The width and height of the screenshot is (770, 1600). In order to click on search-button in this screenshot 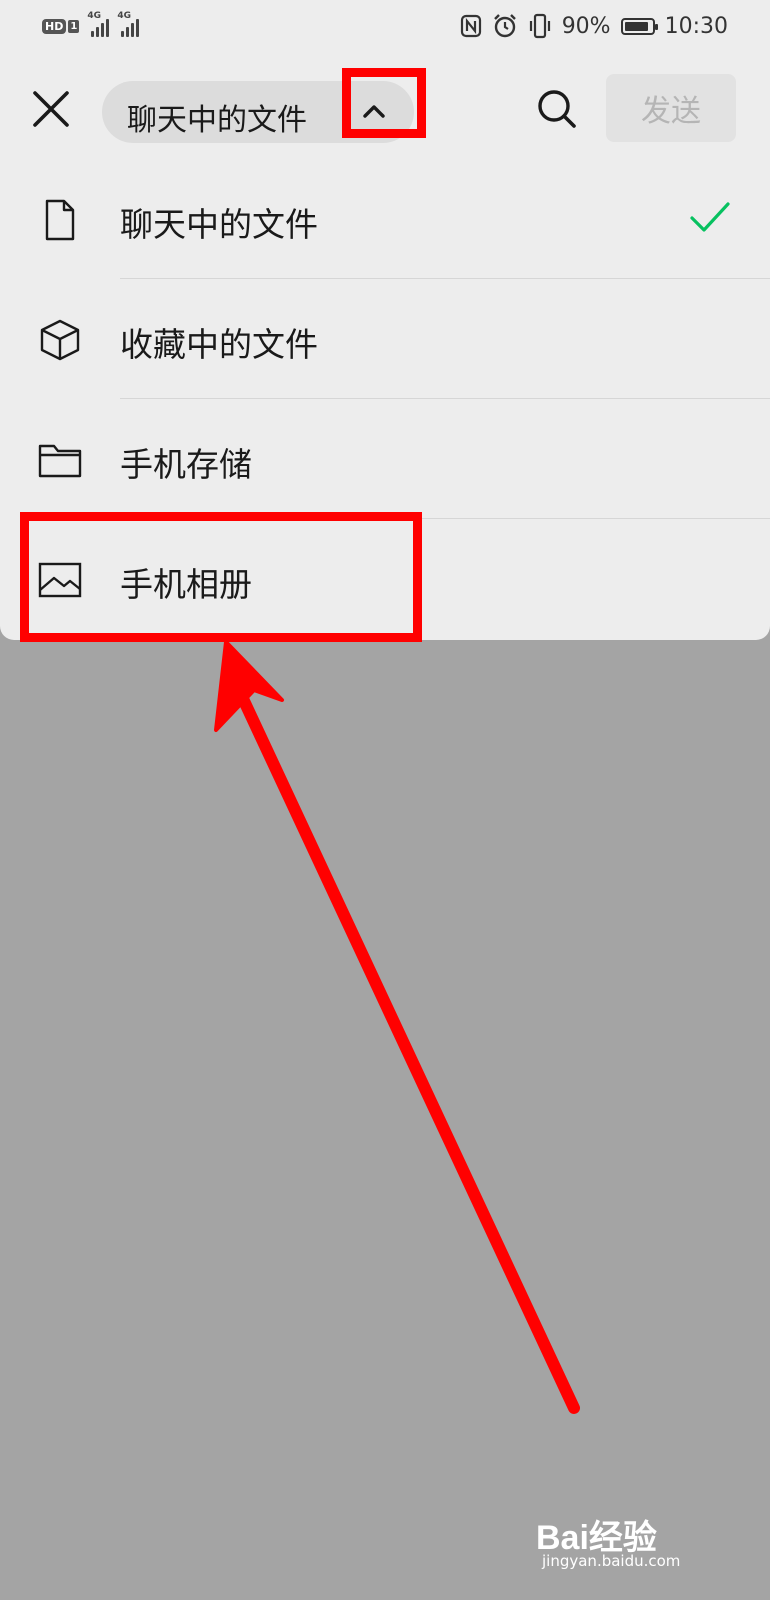, I will do `click(557, 109)`.